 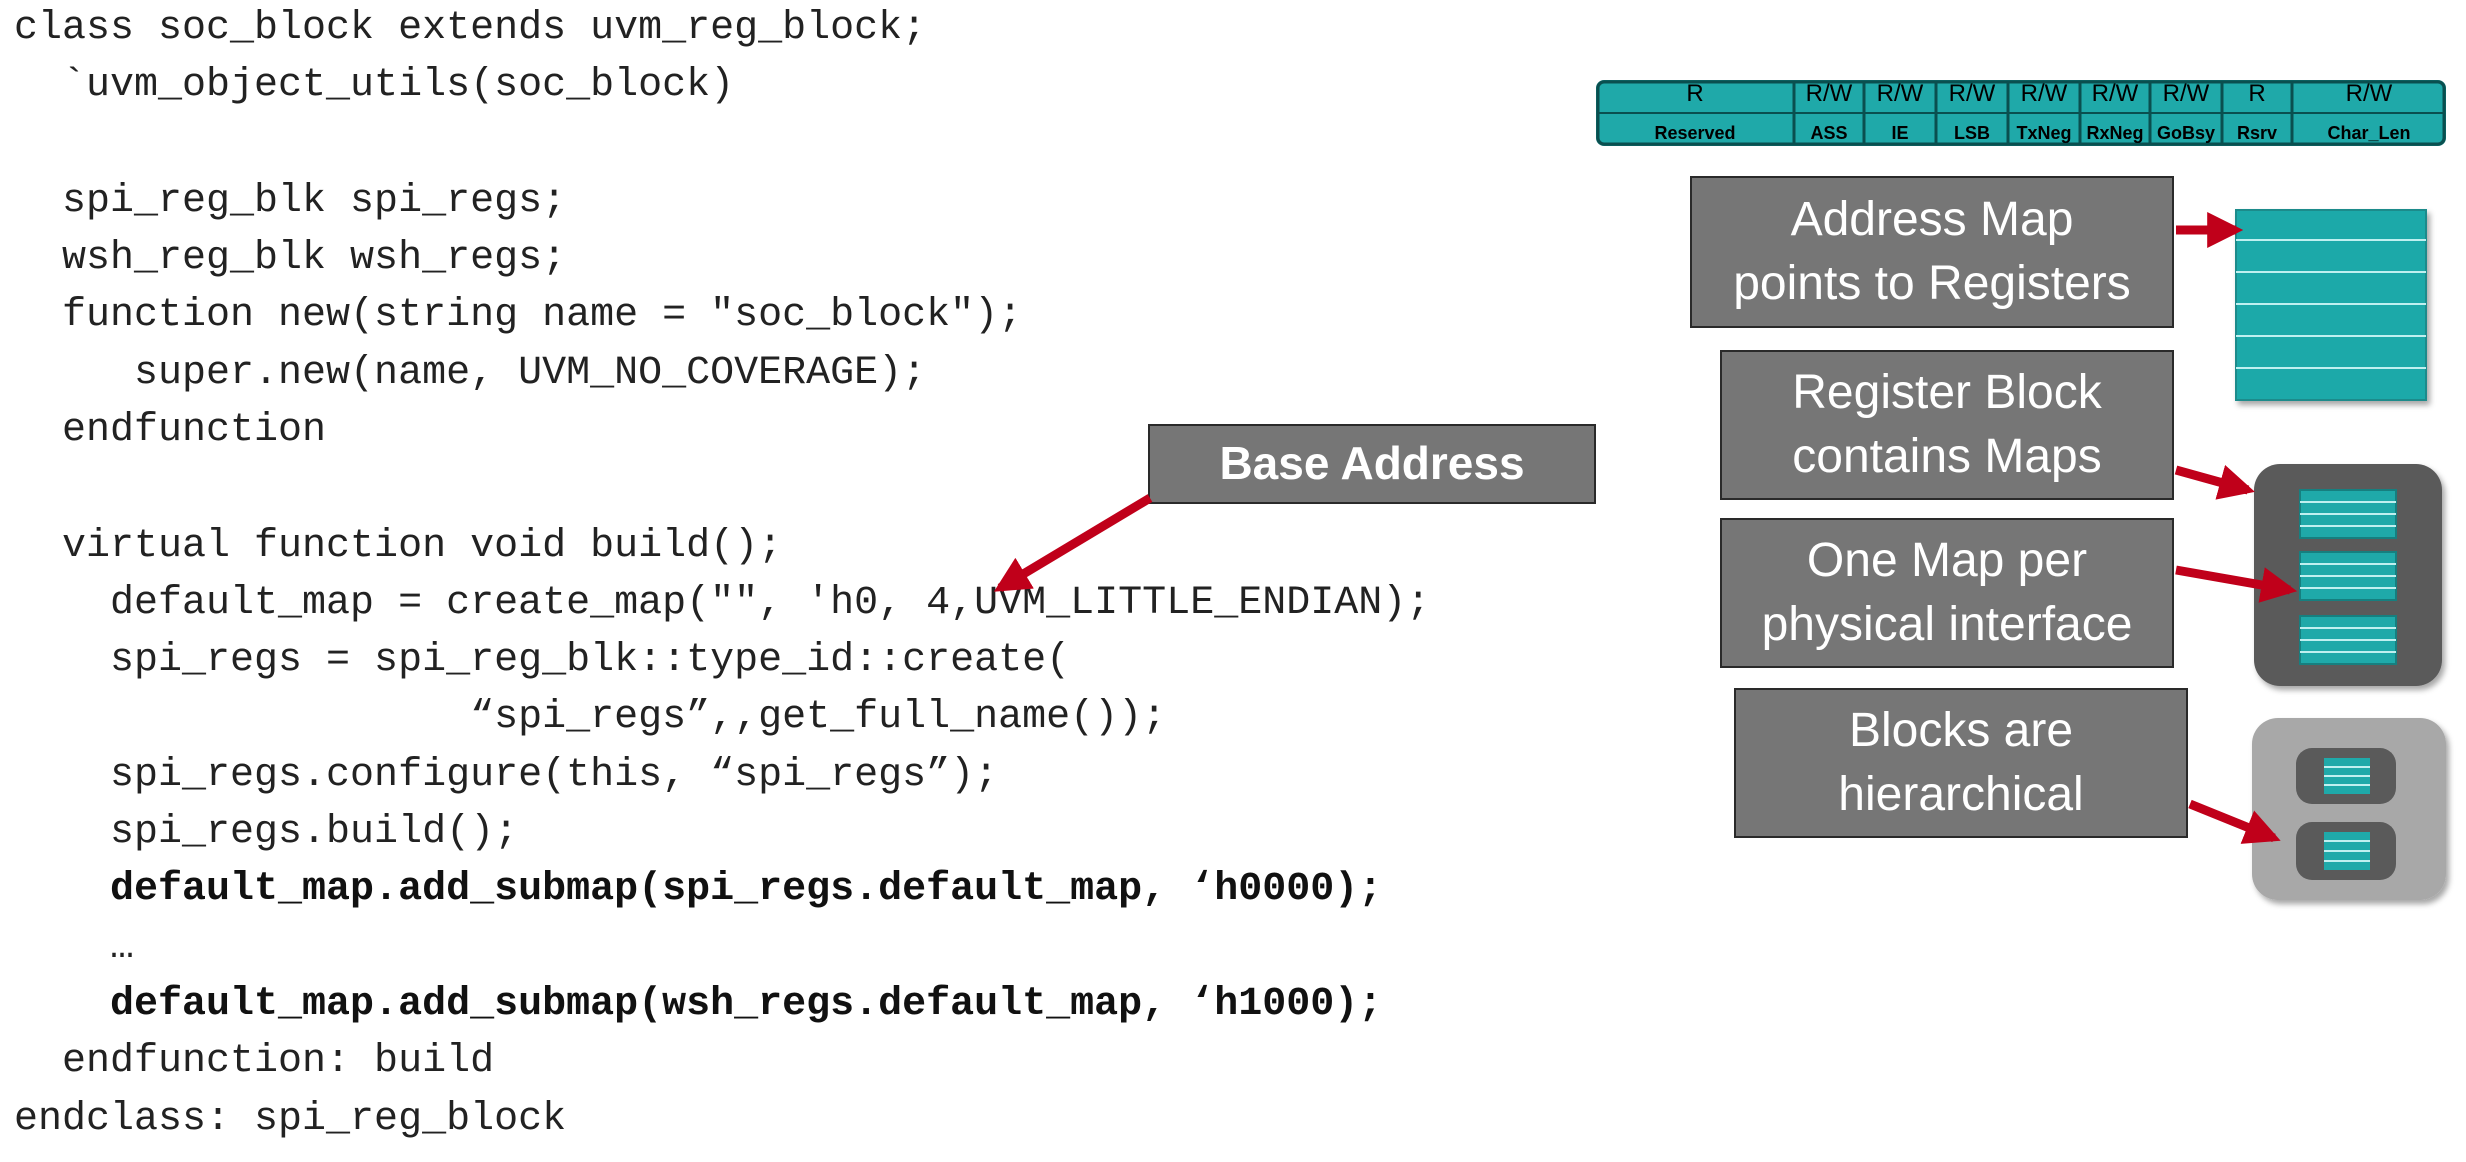 I want to click on register-stack, so click(x=2331, y=305).